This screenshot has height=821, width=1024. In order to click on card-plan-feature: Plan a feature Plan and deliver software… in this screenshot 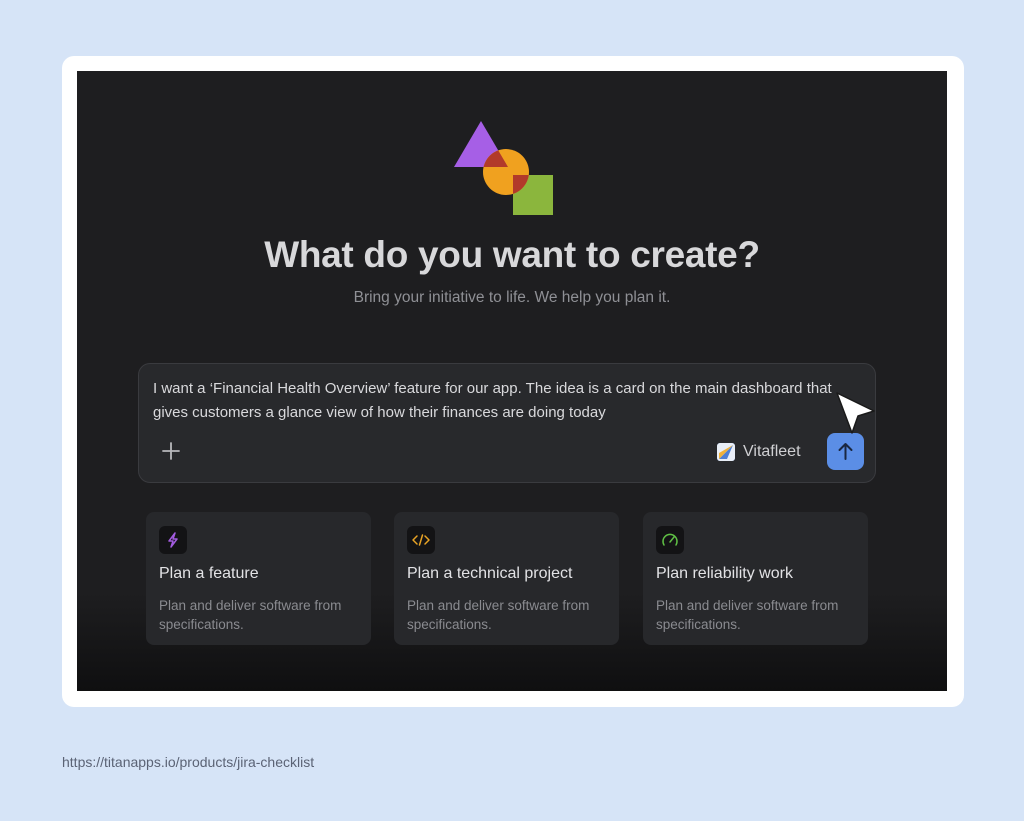, I will do `click(258, 578)`.